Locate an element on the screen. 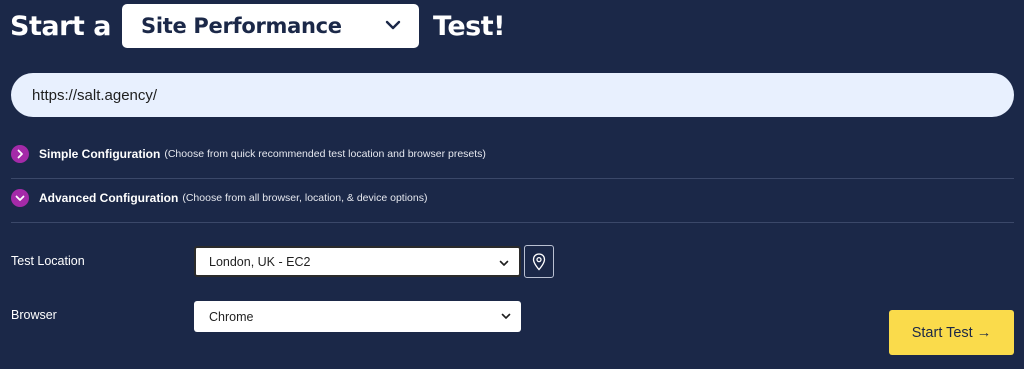 The height and width of the screenshot is (369, 1024). browser-label: Browser is located at coordinates (34, 315).